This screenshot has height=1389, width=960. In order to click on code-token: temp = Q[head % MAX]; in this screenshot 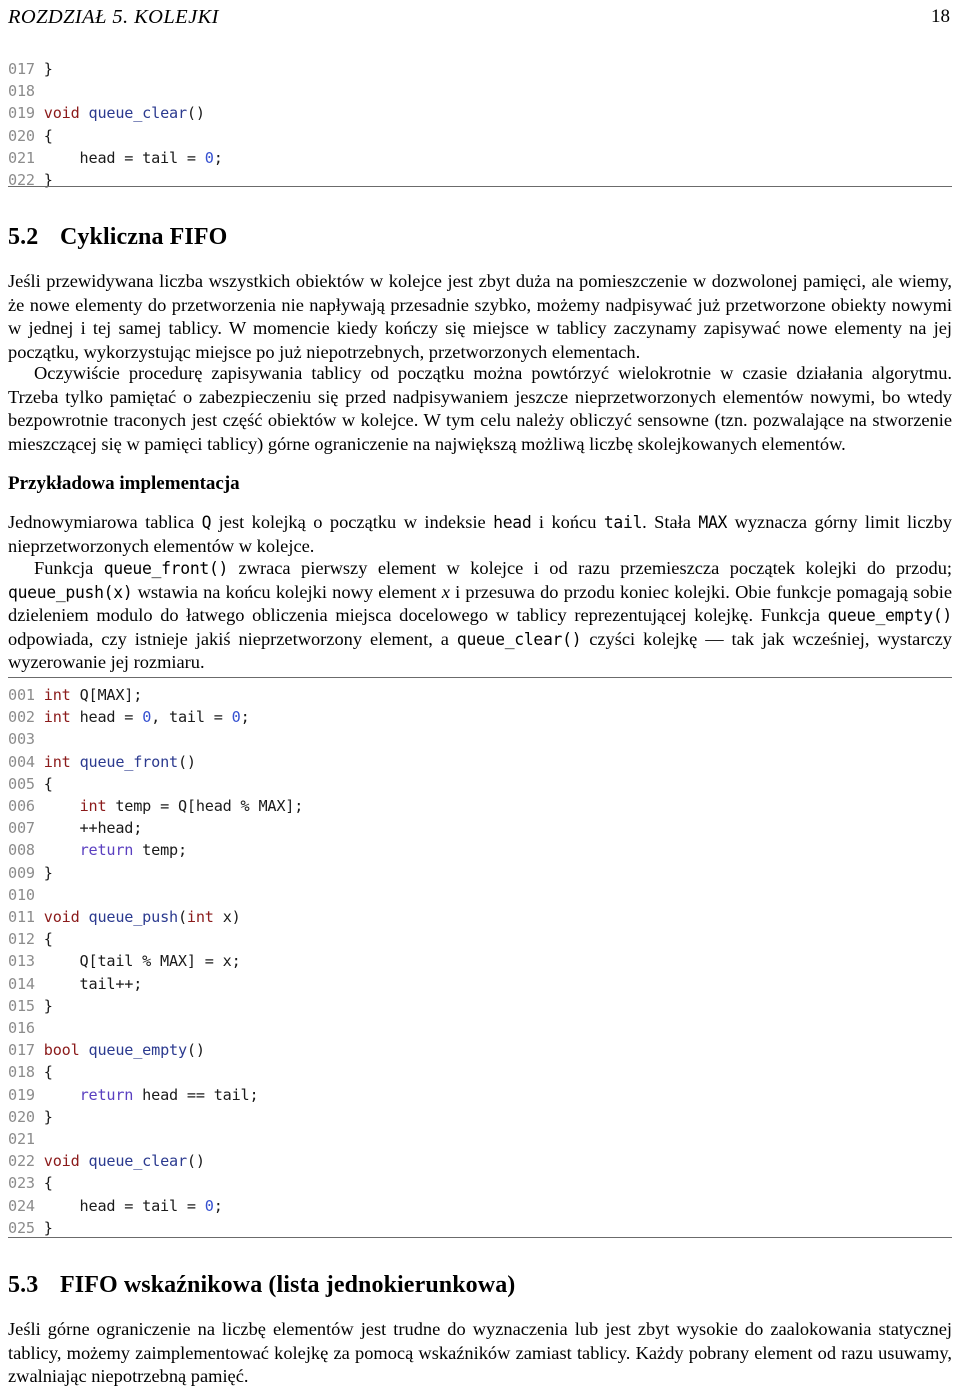, I will do `click(205, 806)`.